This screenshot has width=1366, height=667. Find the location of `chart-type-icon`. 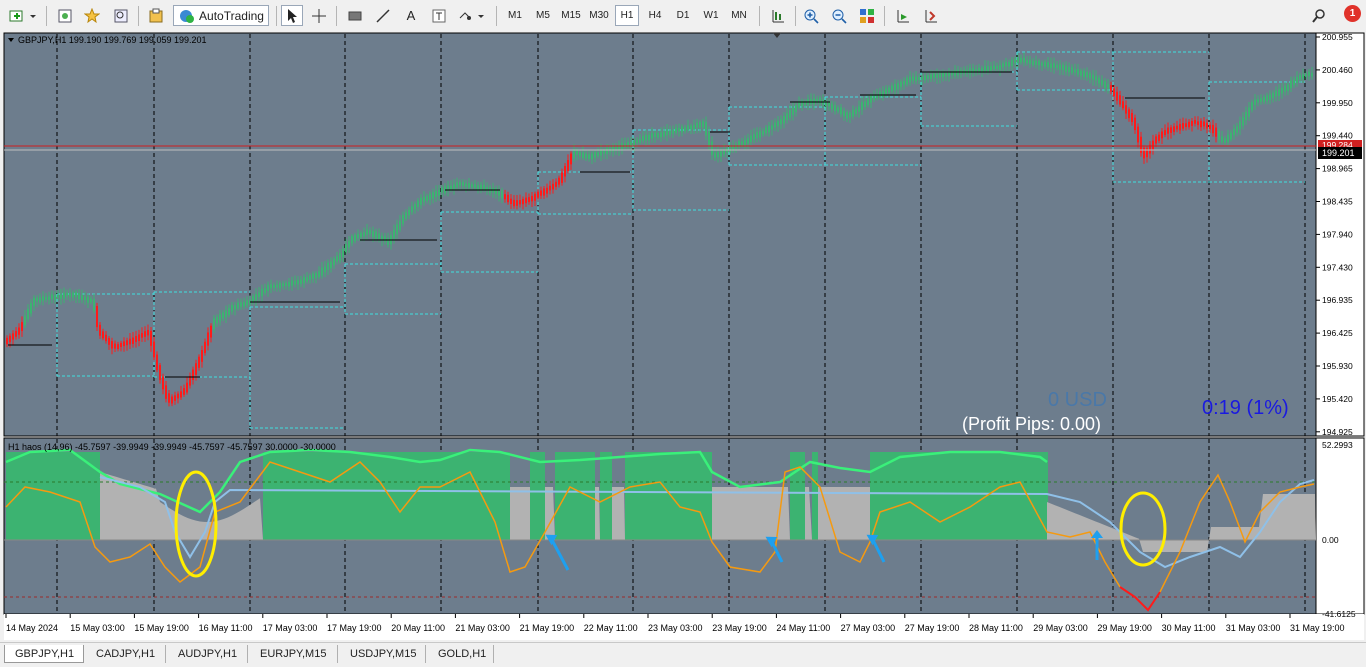

chart-type-icon is located at coordinates (778, 15).